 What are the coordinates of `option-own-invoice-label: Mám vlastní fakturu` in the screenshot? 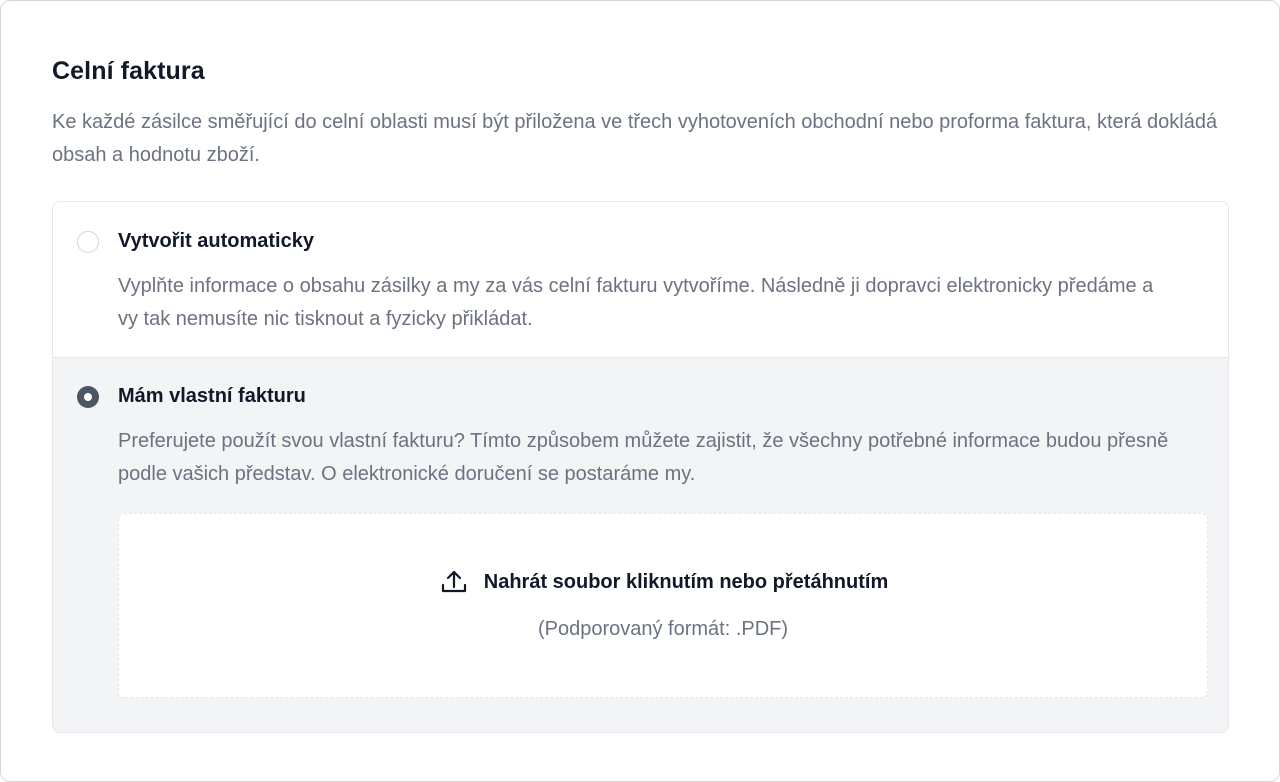 It's located at (212, 396).